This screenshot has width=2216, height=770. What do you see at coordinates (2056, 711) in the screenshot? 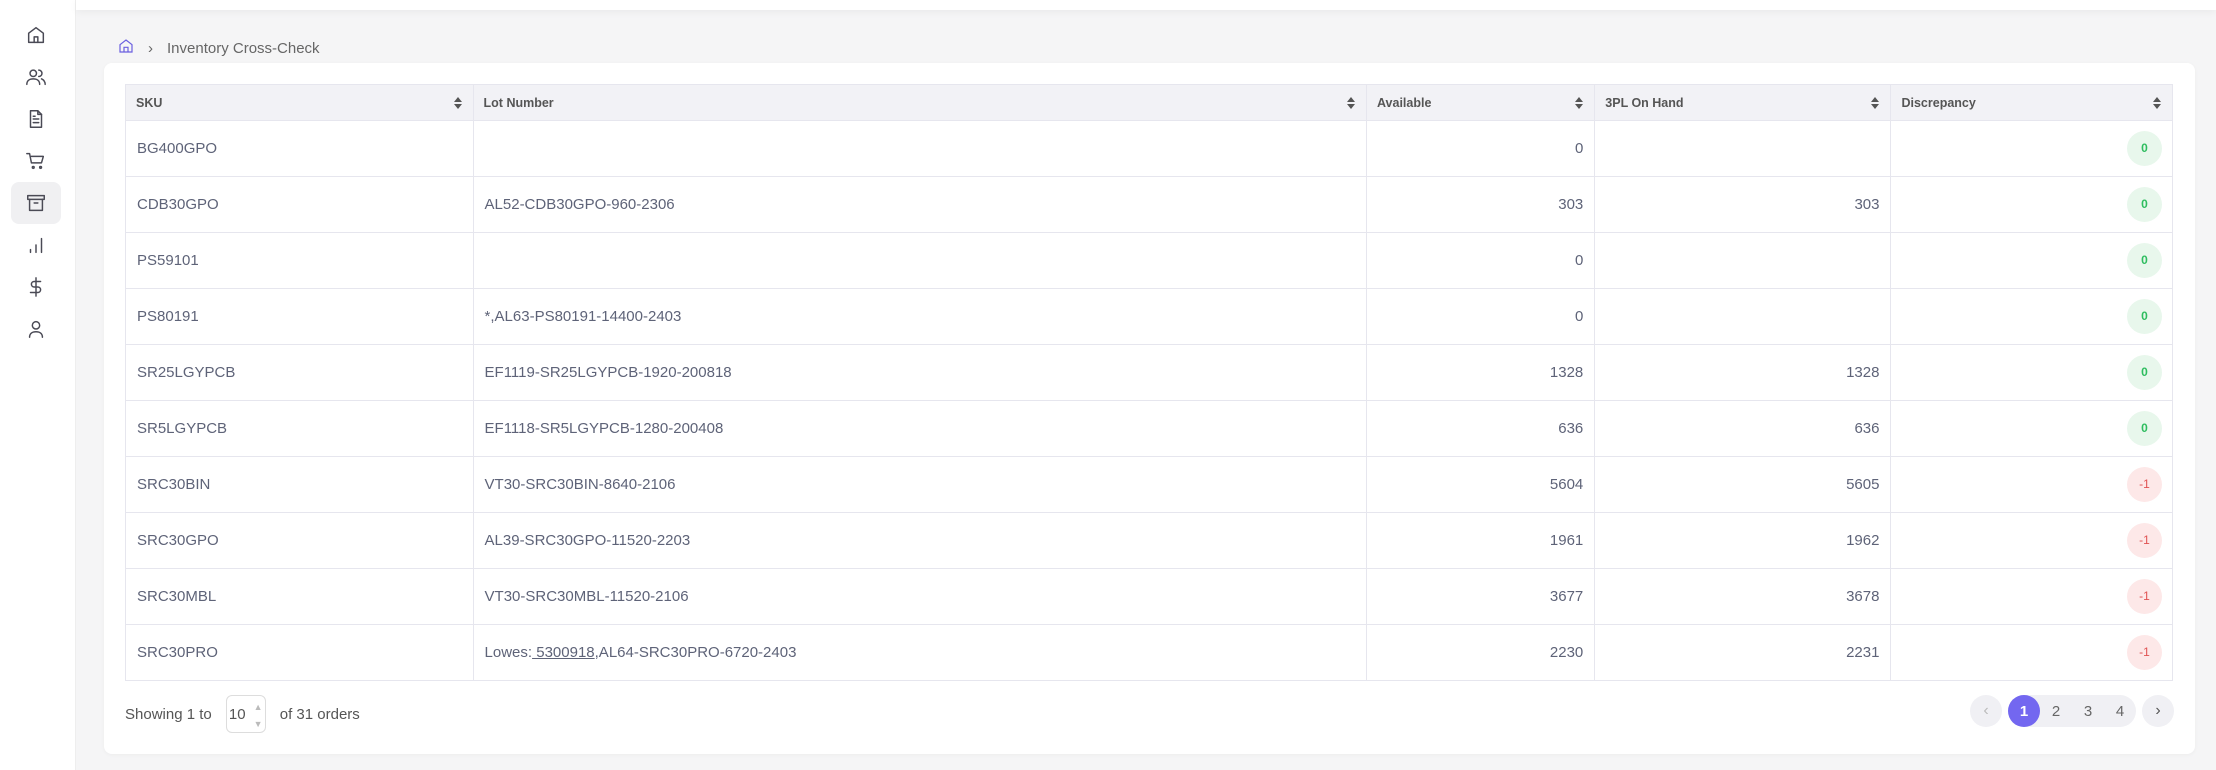
I see `page-2-button: 2` at bounding box center [2056, 711].